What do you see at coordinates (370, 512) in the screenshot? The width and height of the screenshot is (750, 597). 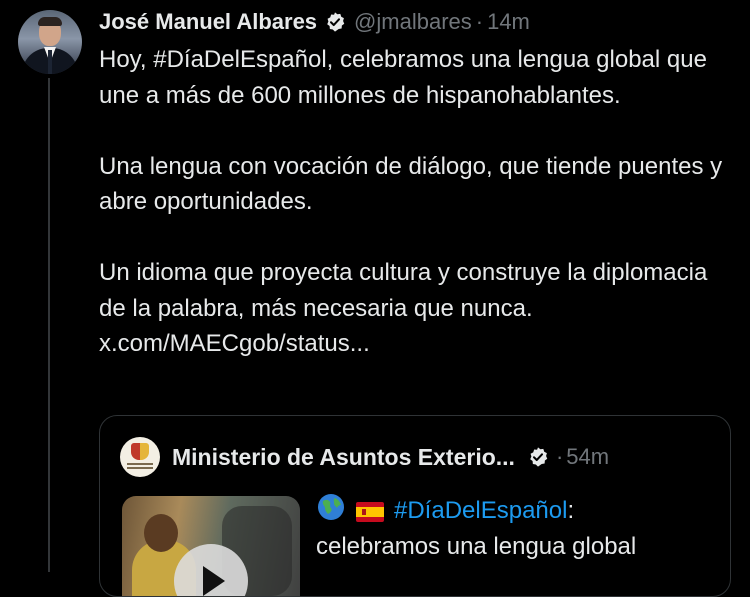 I see `spain-flag-emoji-icon` at bounding box center [370, 512].